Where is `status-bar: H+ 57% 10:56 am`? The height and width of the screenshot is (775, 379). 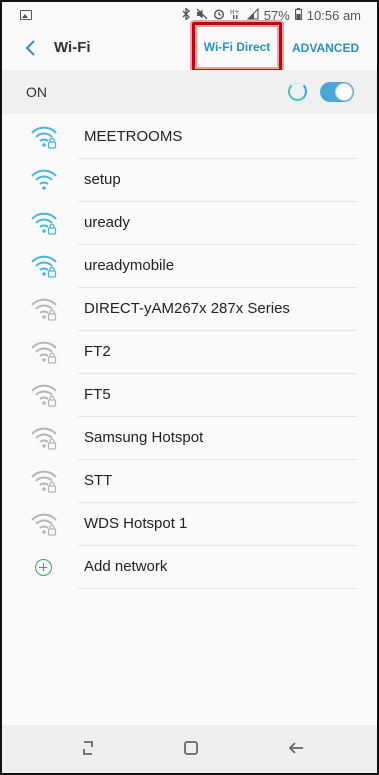
status-bar: H+ 57% 10:56 am is located at coordinates (189, 15).